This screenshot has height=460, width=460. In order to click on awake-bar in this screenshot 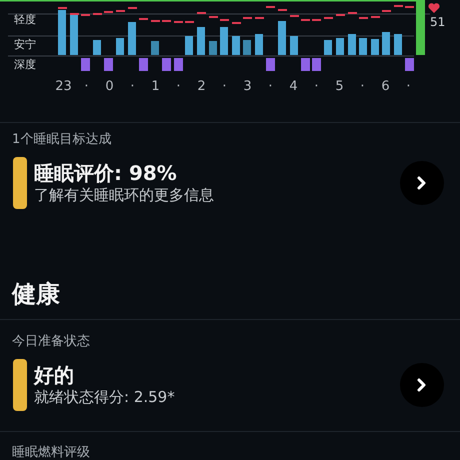, I will do `click(420, 27)`.